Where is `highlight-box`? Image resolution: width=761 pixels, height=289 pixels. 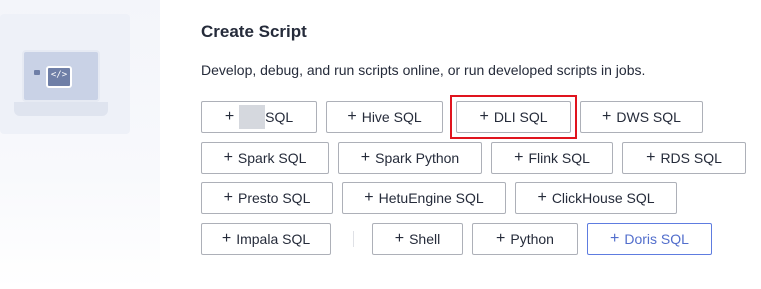 highlight-box is located at coordinates (513, 117).